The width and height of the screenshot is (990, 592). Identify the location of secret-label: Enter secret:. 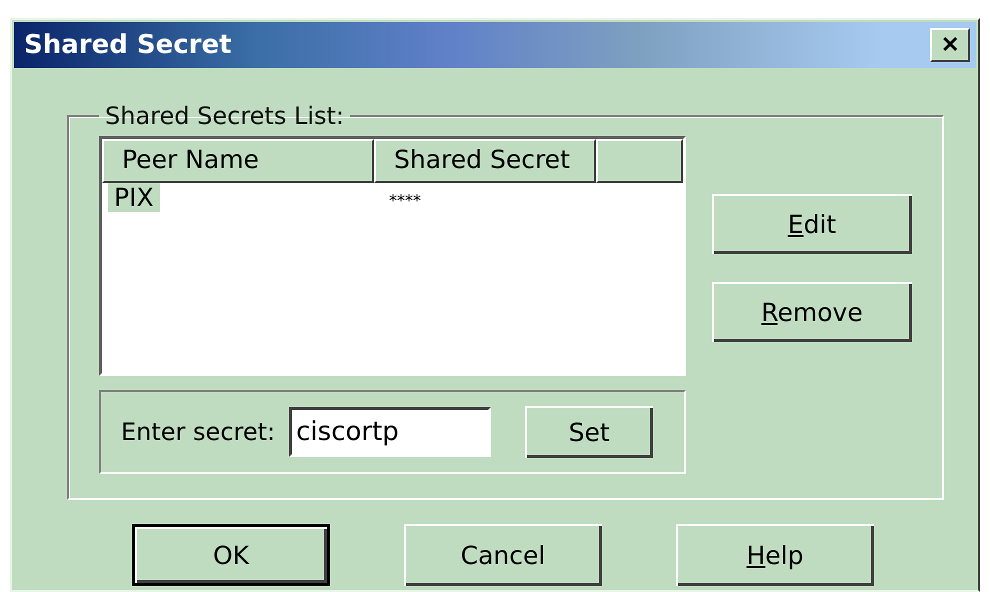
(198, 432).